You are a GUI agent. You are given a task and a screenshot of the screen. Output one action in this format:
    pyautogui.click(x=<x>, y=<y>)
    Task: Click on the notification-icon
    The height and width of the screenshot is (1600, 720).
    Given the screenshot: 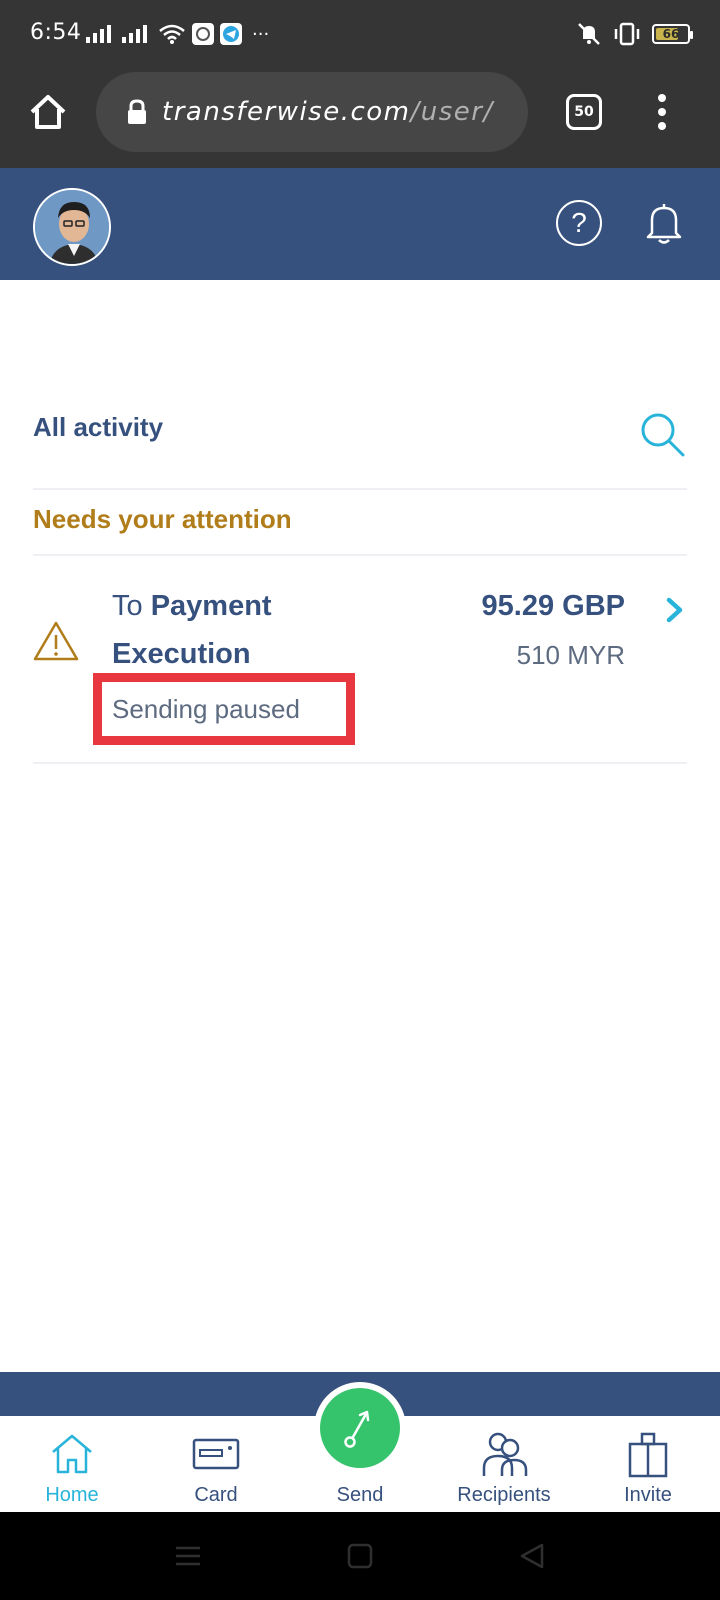 What is the action you would take?
    pyautogui.click(x=203, y=34)
    